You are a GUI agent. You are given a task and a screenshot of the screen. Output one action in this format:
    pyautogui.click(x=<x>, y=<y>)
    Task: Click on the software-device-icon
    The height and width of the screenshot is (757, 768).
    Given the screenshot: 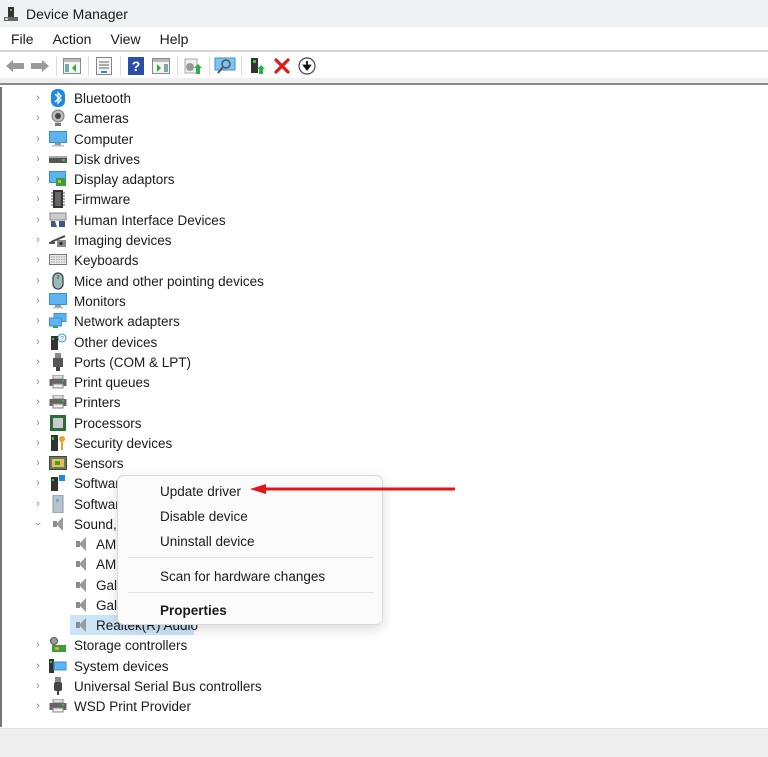 What is the action you would take?
    pyautogui.click(x=58, y=504)
    